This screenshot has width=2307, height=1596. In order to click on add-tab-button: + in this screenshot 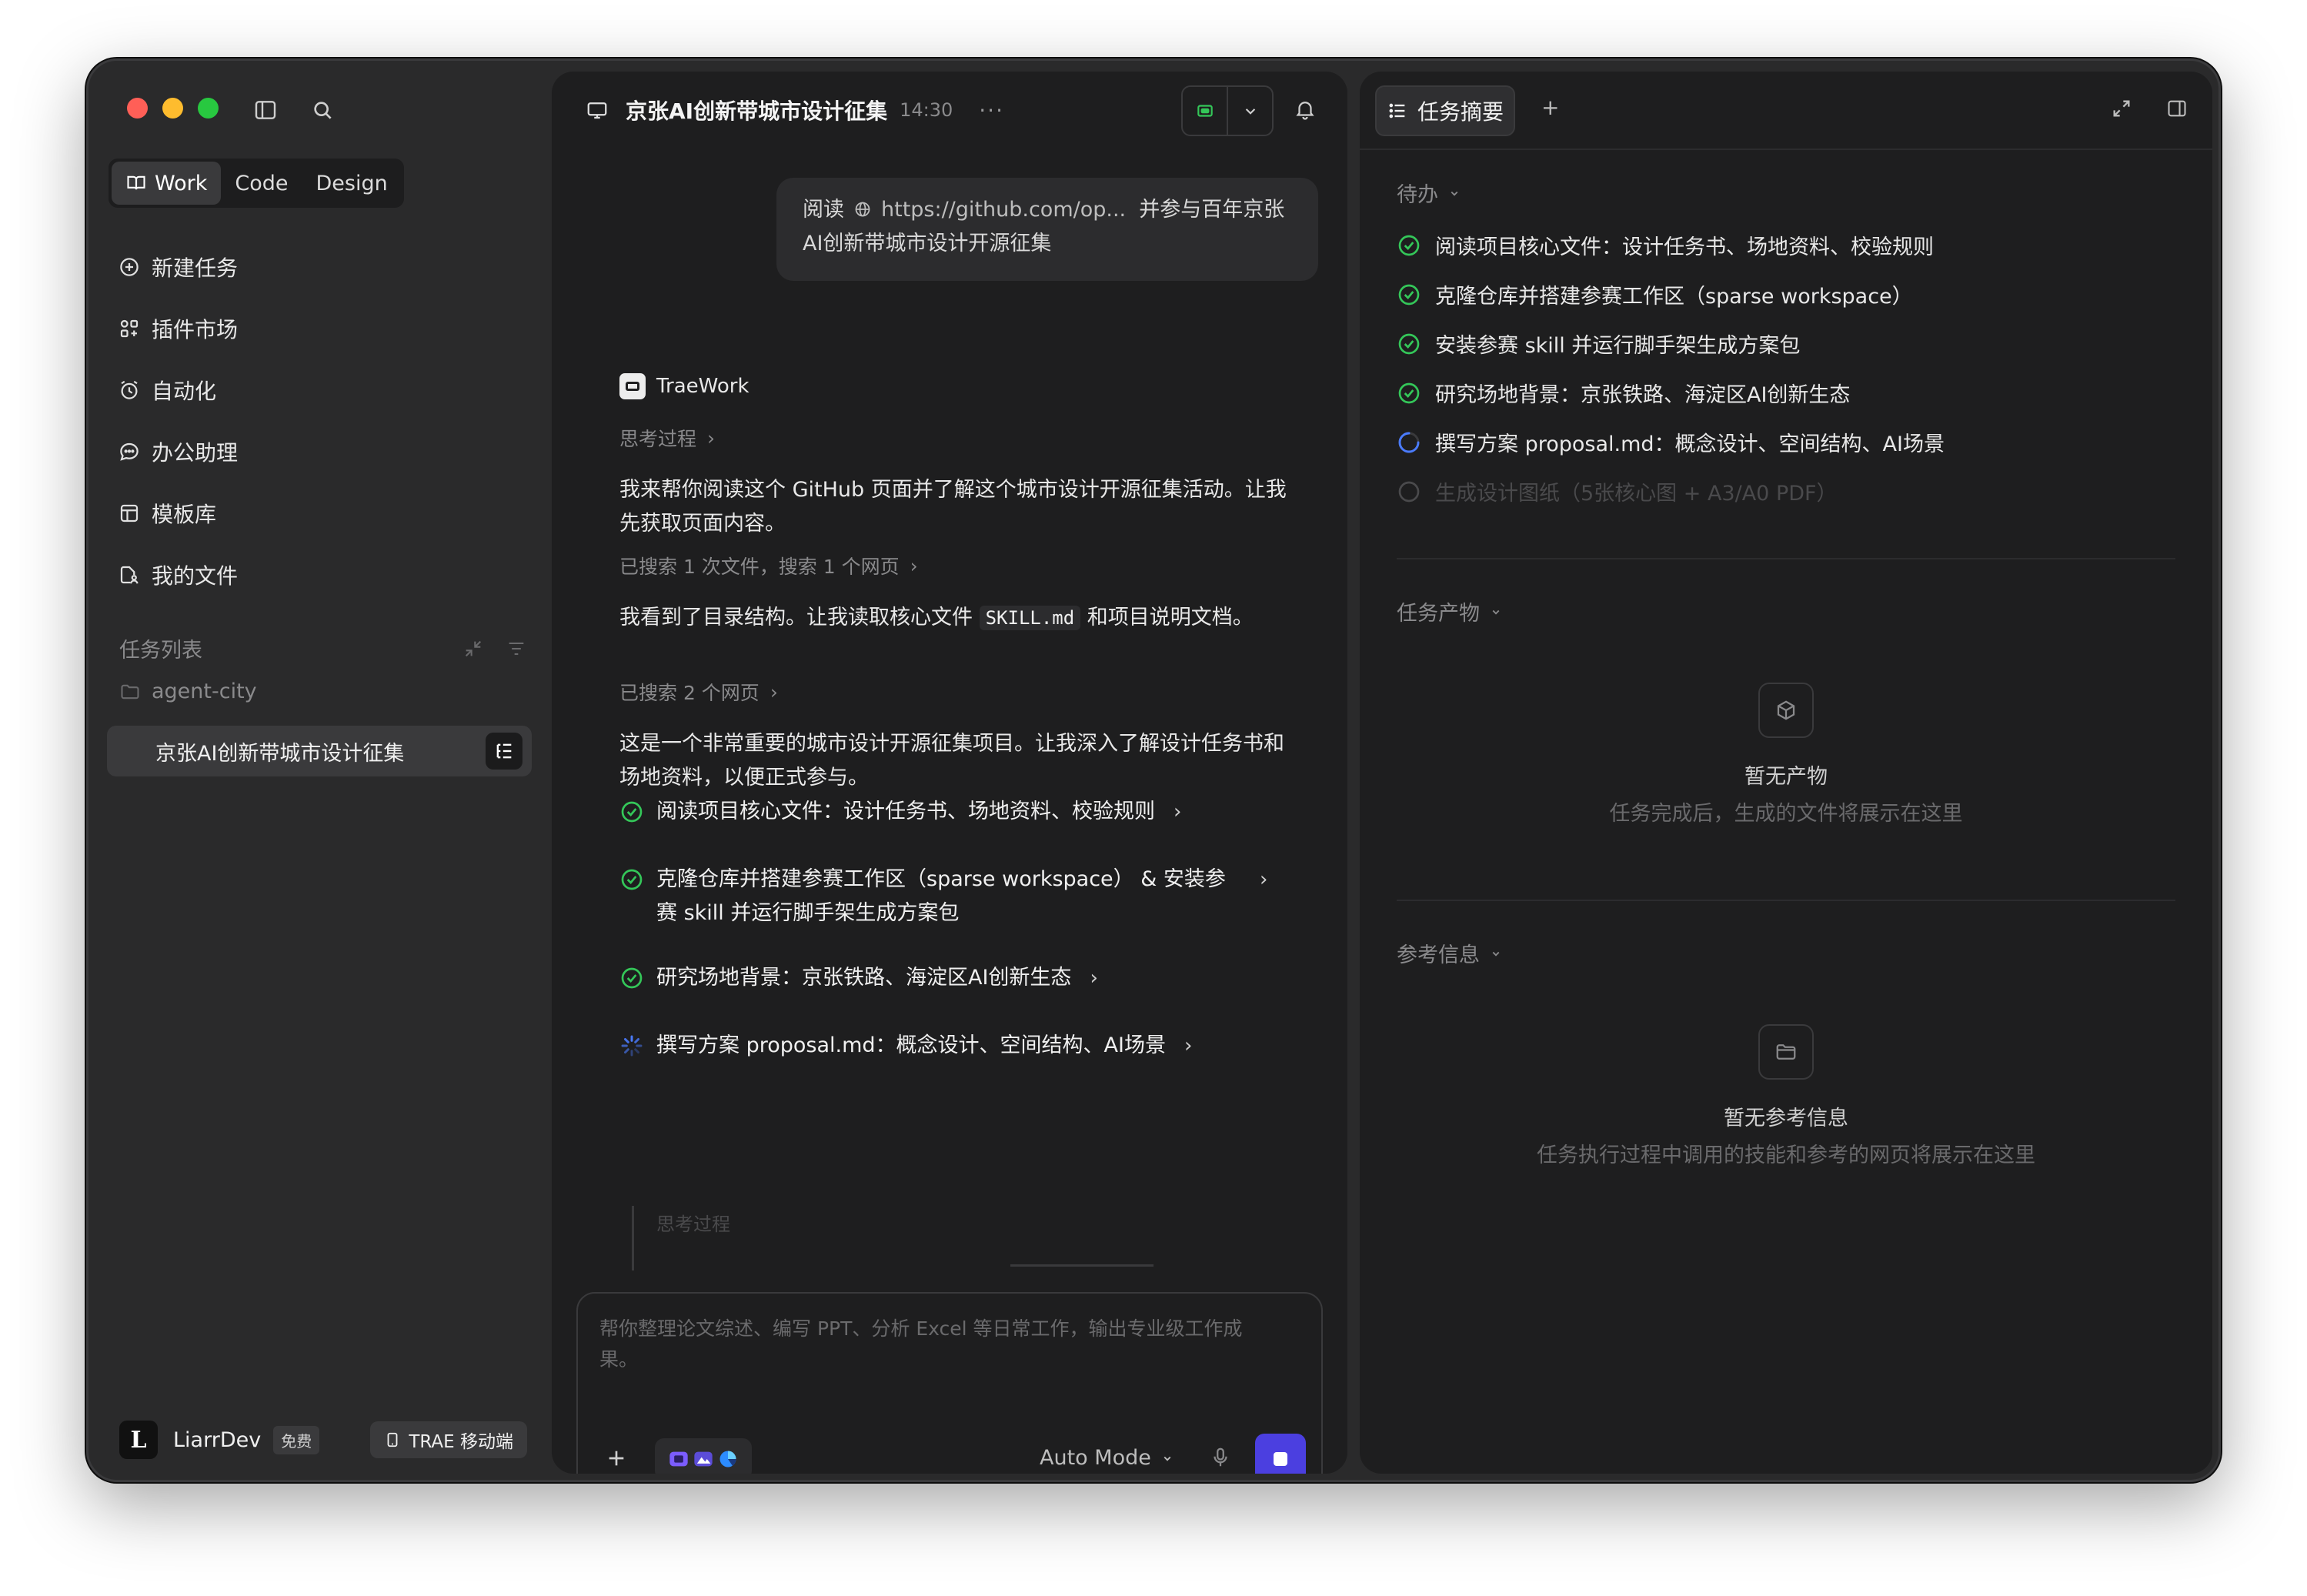, I will do `click(1550, 107)`.